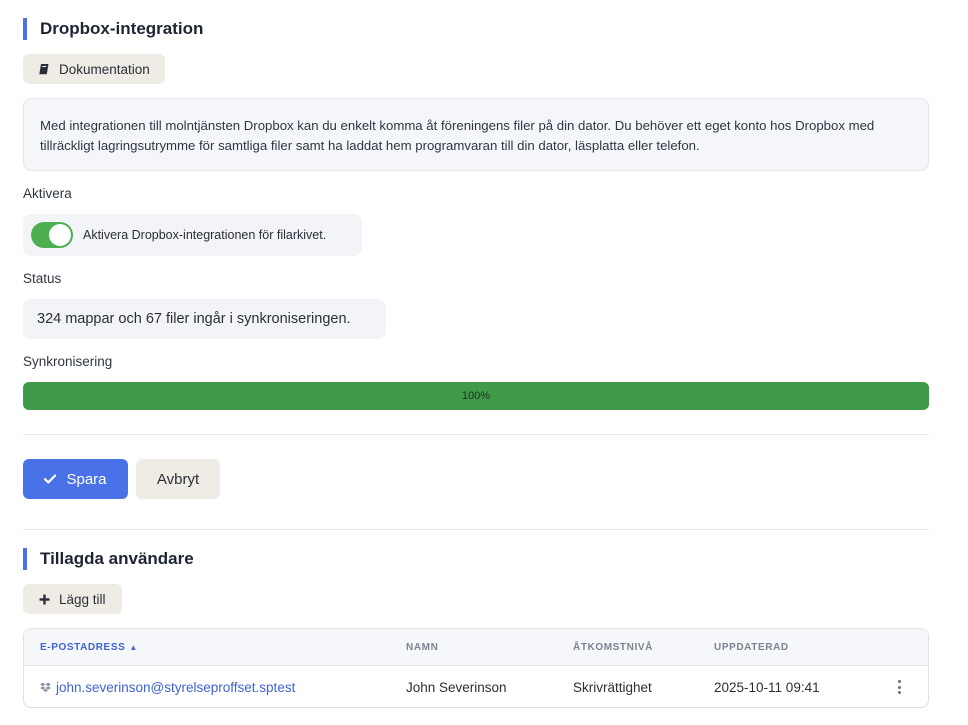 This screenshot has width=968, height=725. I want to click on add-user-button-label: Lägg till, so click(82, 599).